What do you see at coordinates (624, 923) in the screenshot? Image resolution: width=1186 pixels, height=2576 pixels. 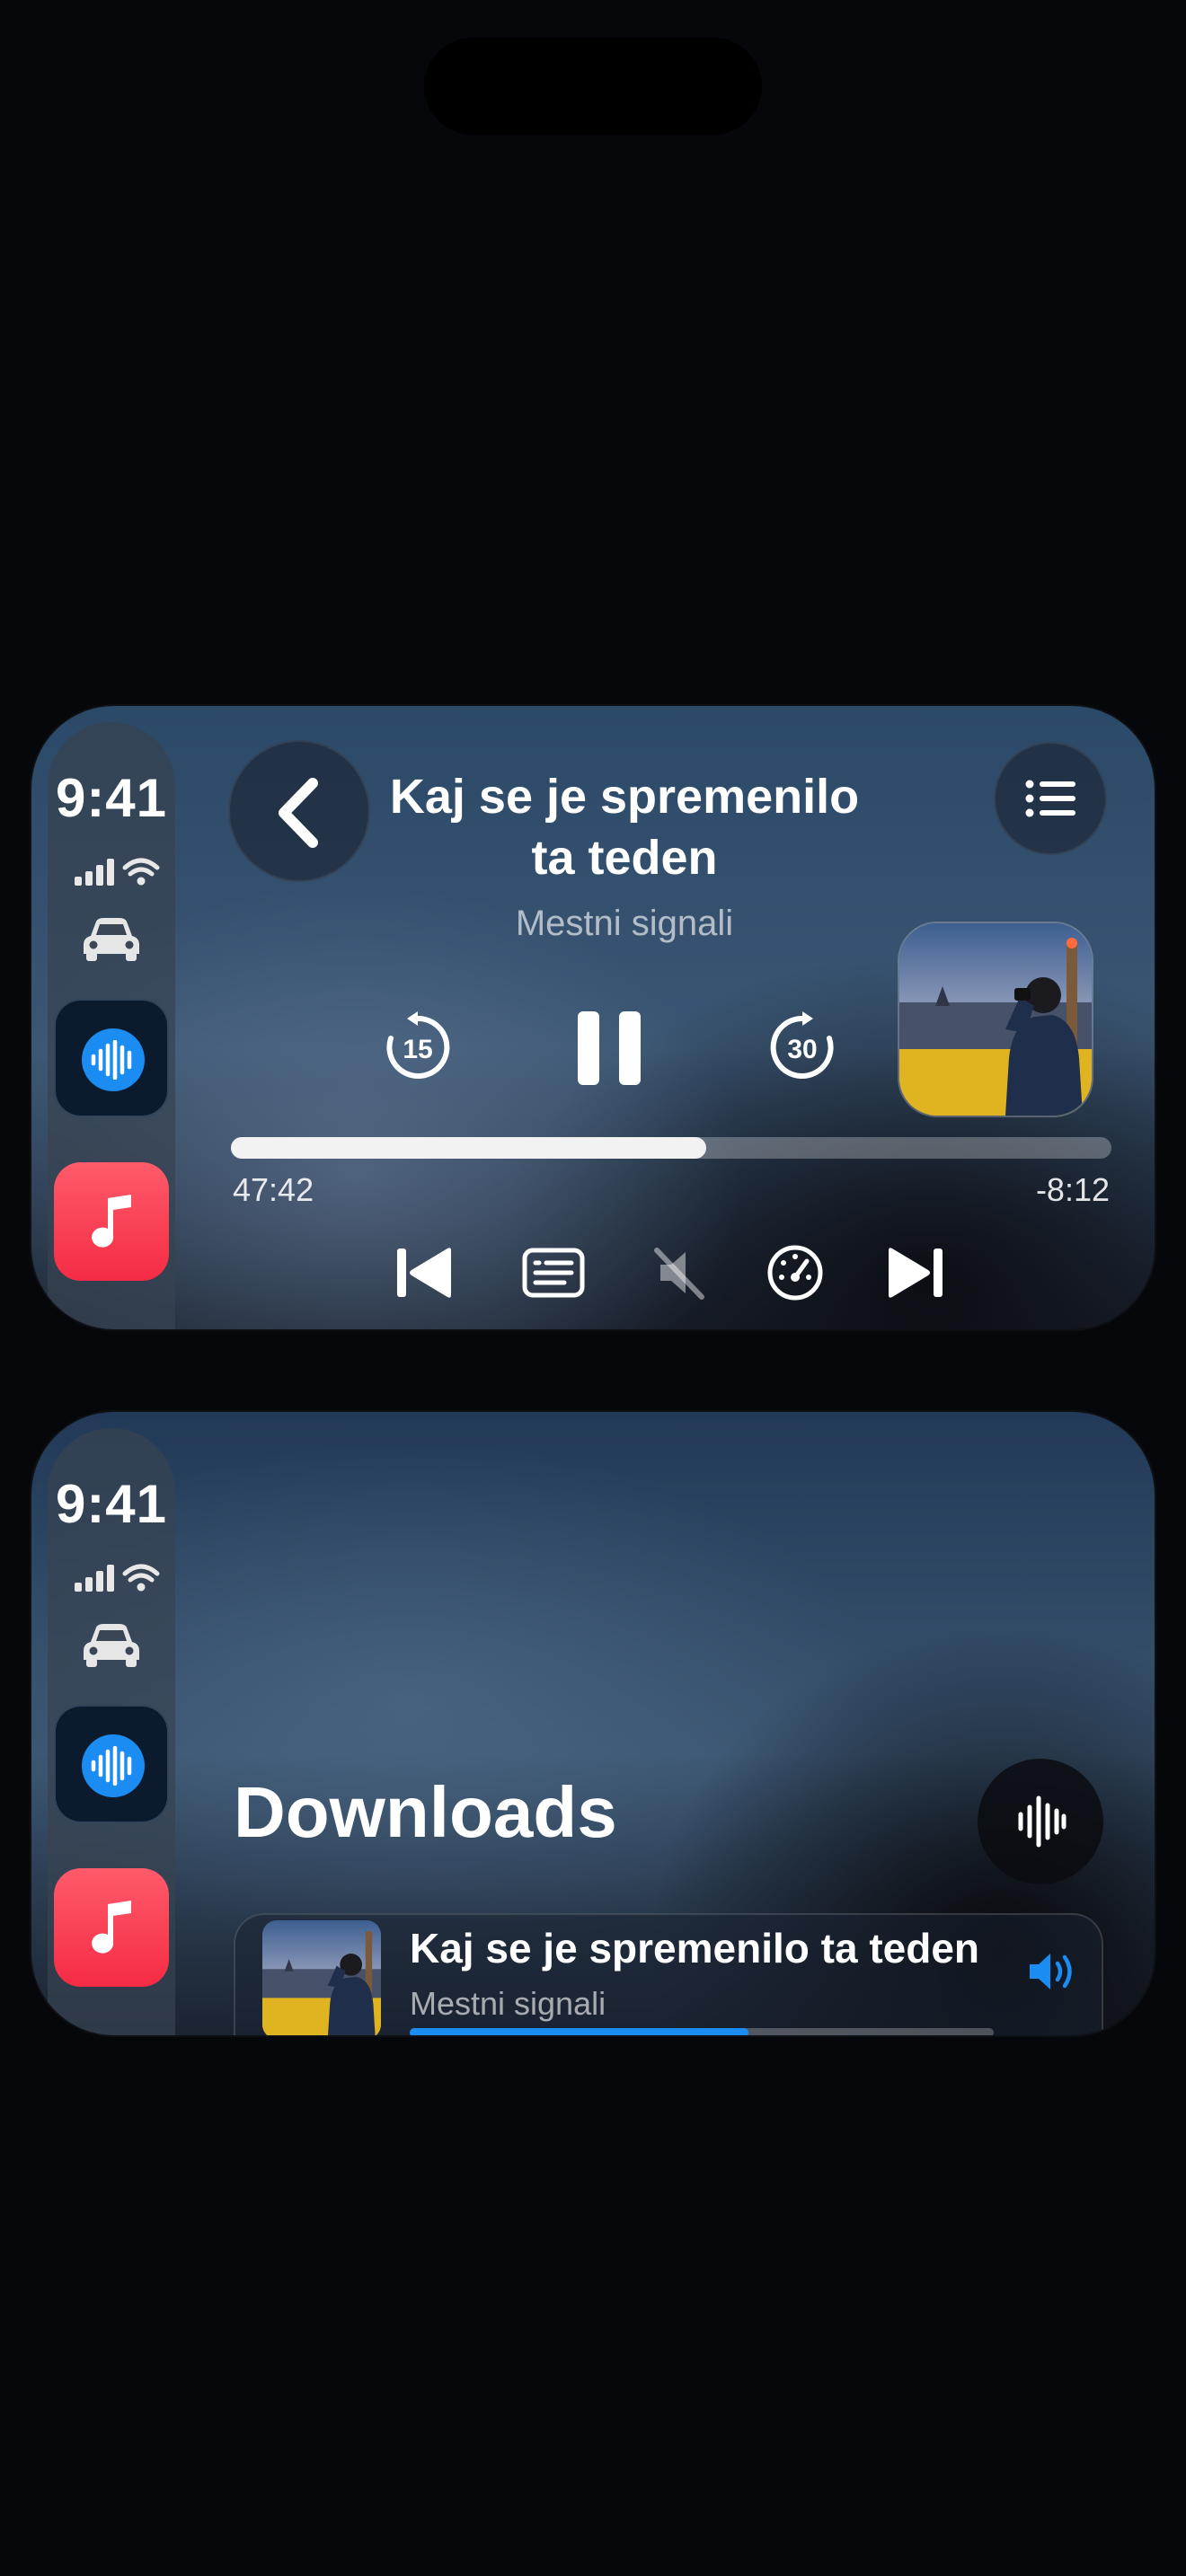 I see `show-name: Mestni signali` at bounding box center [624, 923].